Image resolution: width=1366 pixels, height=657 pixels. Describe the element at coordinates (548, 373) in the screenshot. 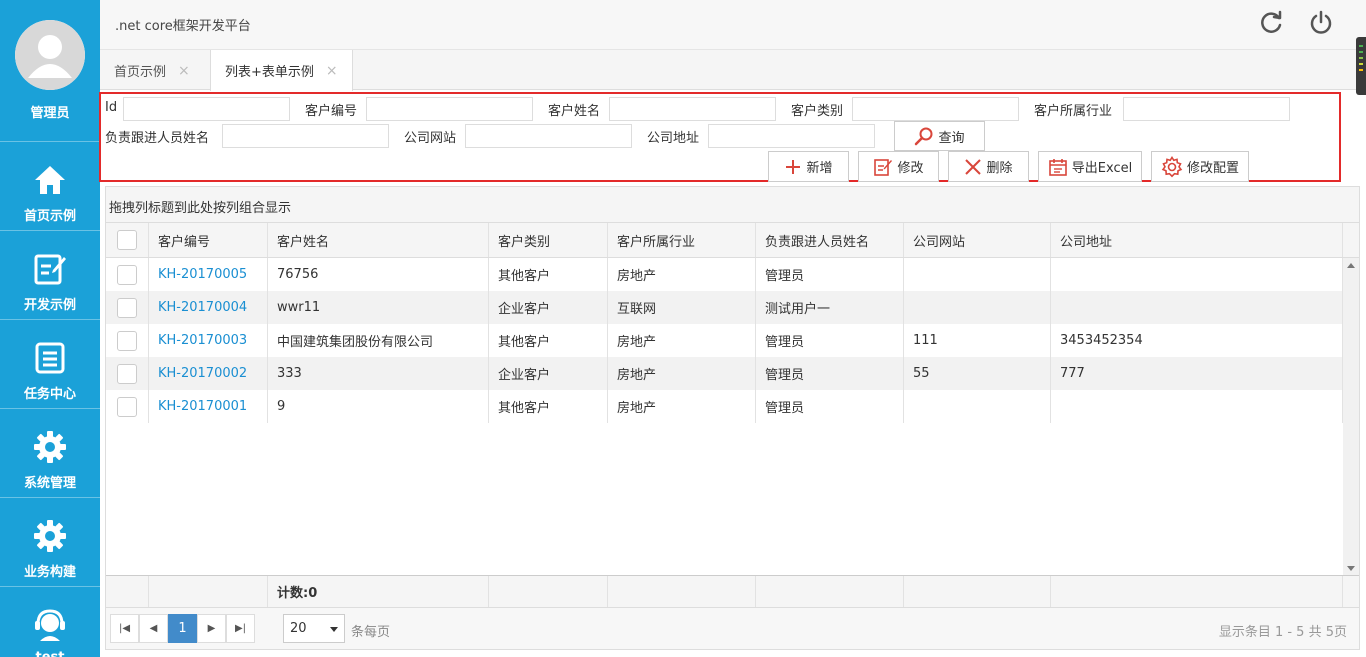

I see `cell-customer-type: 企业客户` at that location.